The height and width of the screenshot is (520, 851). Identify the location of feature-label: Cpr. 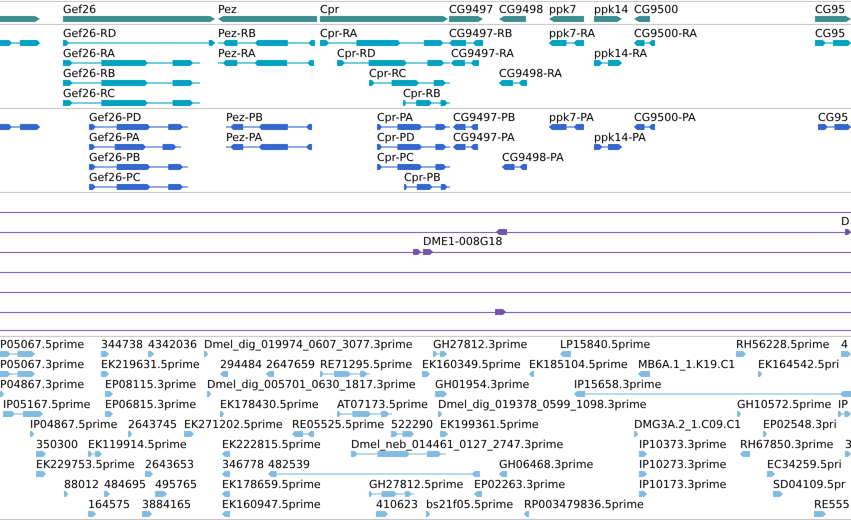
(330, 10).